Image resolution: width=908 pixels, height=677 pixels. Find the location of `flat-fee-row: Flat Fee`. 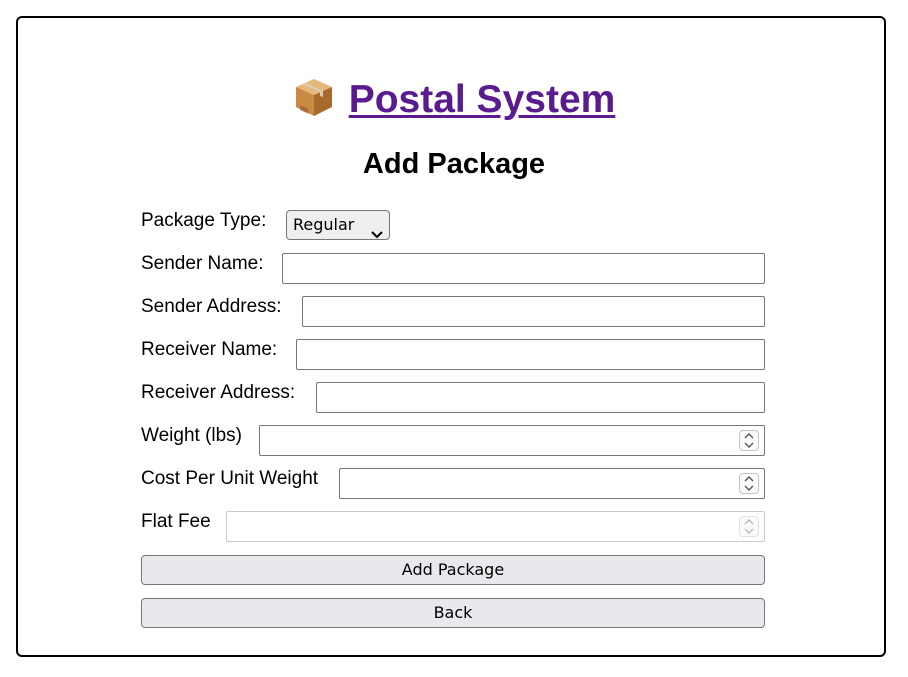

flat-fee-row: Flat Fee is located at coordinates (453, 526).